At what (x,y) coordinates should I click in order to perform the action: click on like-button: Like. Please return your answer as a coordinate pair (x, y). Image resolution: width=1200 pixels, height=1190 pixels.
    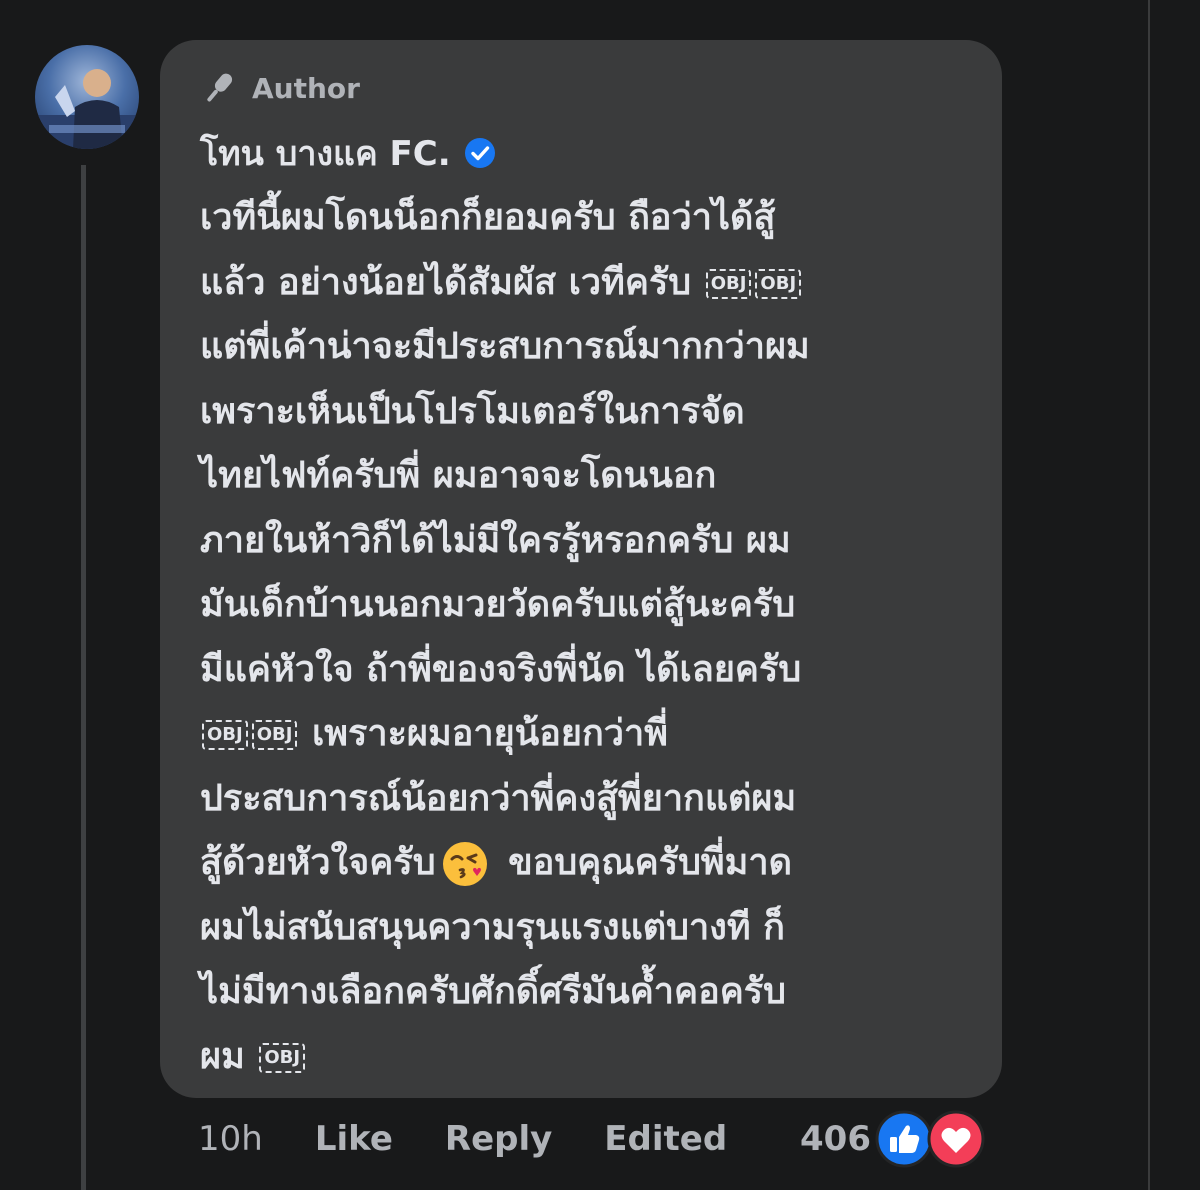
    Looking at the image, I should click on (354, 1139).